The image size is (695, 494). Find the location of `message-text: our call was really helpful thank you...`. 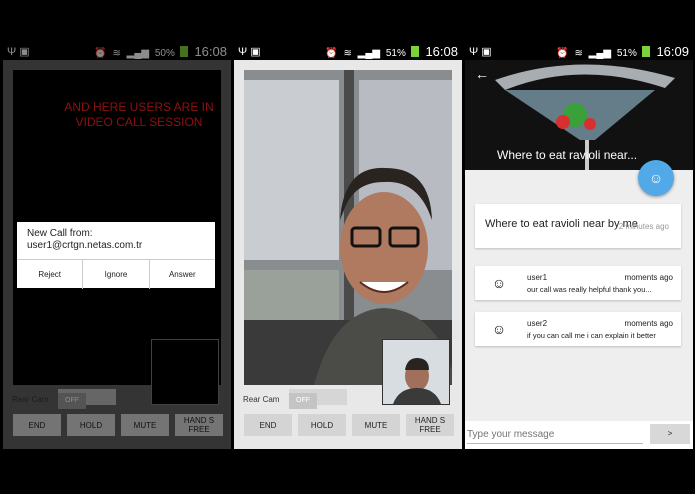

message-text: our call was really helpful thank you... is located at coordinates (589, 289).